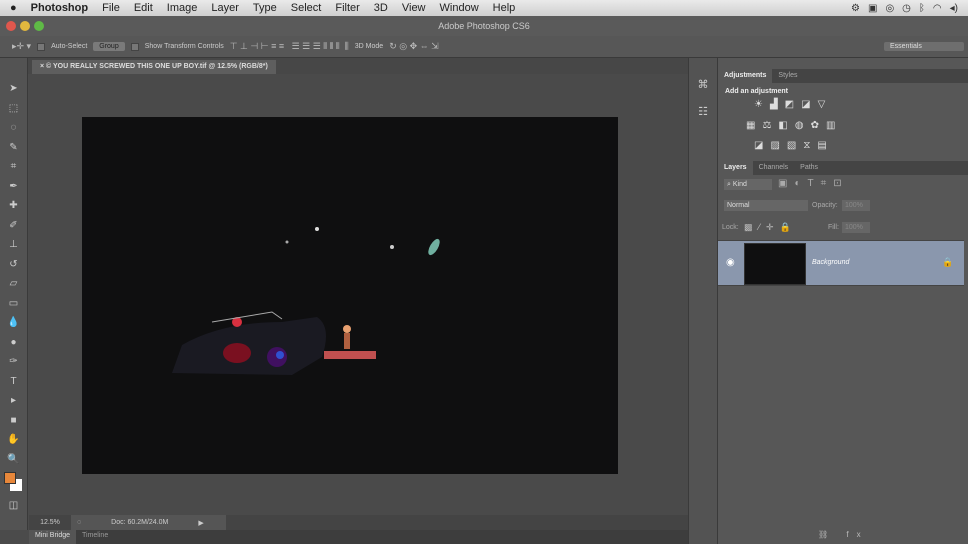 The height and width of the screenshot is (544, 968). What do you see at coordinates (381, 8) in the screenshot?
I see `menu-3d: 3D` at bounding box center [381, 8].